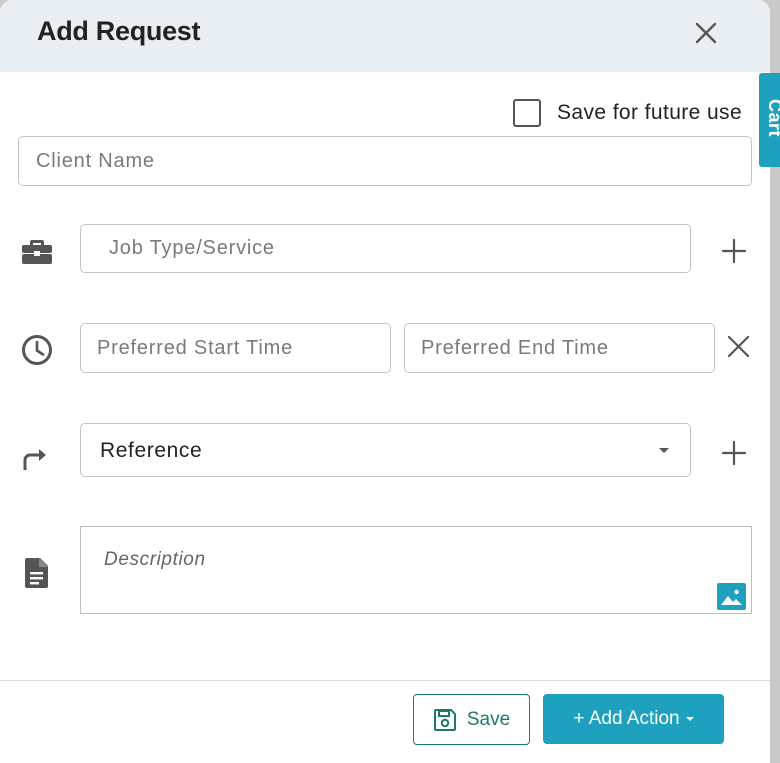 This screenshot has width=780, height=763. Describe the element at coordinates (626, 718) in the screenshot. I see `add-action-label: + Add Action` at that location.